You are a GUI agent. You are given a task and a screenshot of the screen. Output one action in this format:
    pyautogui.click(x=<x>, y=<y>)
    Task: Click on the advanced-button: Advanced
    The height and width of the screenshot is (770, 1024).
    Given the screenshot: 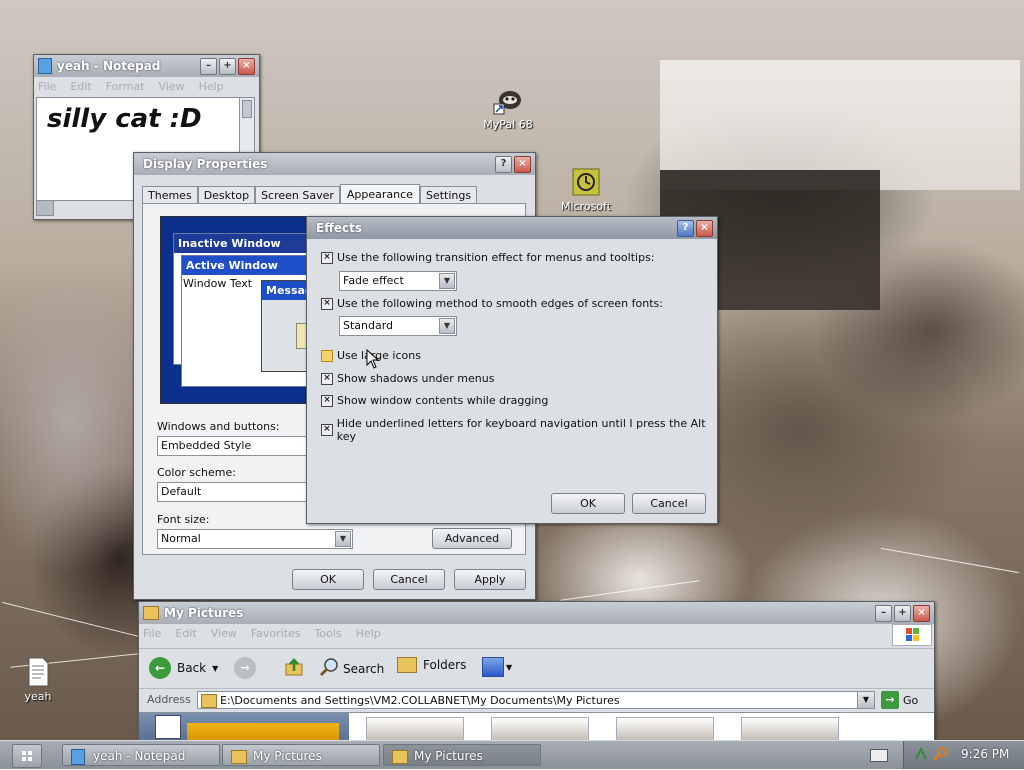 What is the action you would take?
    pyautogui.click(x=472, y=538)
    